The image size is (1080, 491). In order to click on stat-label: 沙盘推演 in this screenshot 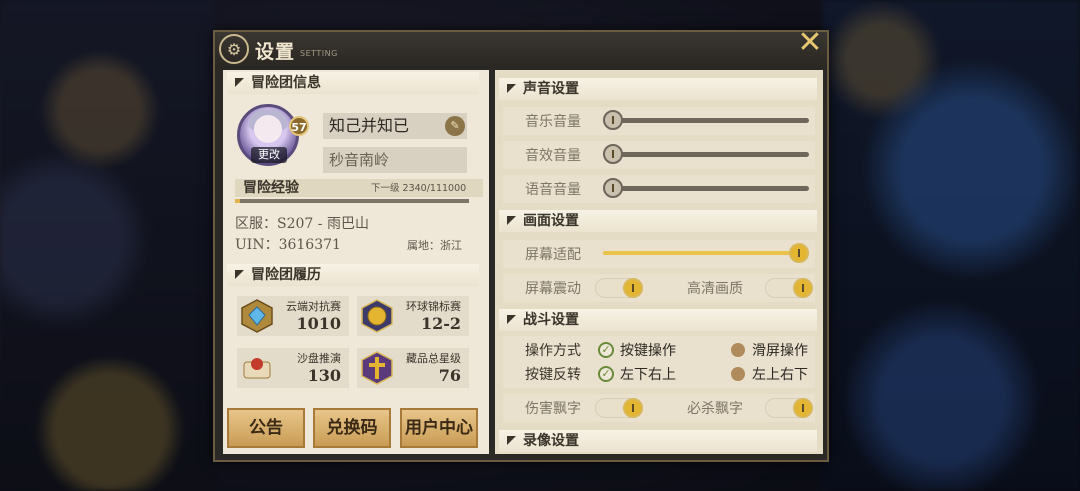, I will do `click(319, 358)`.